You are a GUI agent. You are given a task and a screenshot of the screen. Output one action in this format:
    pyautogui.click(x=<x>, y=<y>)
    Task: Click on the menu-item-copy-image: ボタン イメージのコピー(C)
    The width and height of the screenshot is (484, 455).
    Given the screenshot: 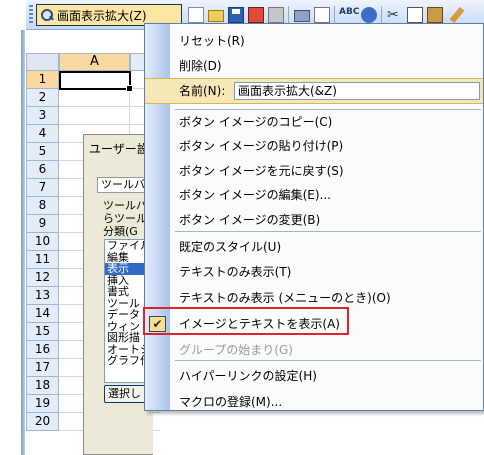 What is the action you would take?
    pyautogui.click(x=314, y=122)
    